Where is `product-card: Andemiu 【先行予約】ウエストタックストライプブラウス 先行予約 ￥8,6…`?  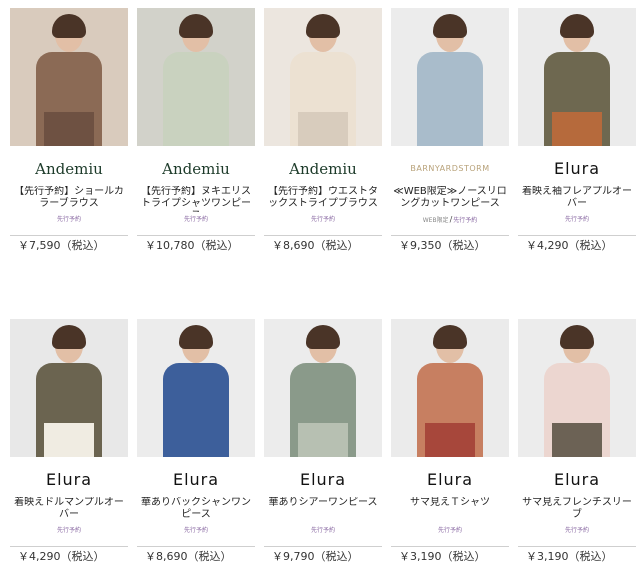 product-card: Andemiu 【先行予約】ウエストタックストライプブラウス 先行予約 ￥8,6… is located at coordinates (323, 130).